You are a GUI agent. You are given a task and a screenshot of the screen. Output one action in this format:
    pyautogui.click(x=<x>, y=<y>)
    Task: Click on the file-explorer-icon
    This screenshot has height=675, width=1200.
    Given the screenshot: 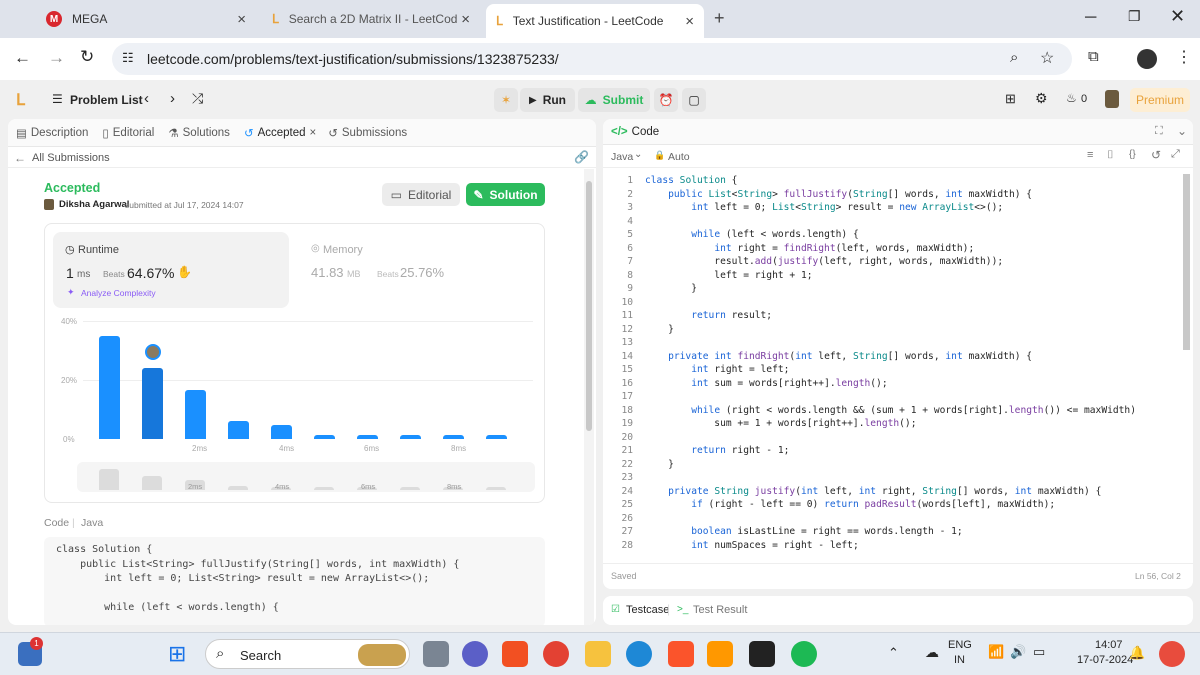 What is the action you would take?
    pyautogui.click(x=598, y=654)
    